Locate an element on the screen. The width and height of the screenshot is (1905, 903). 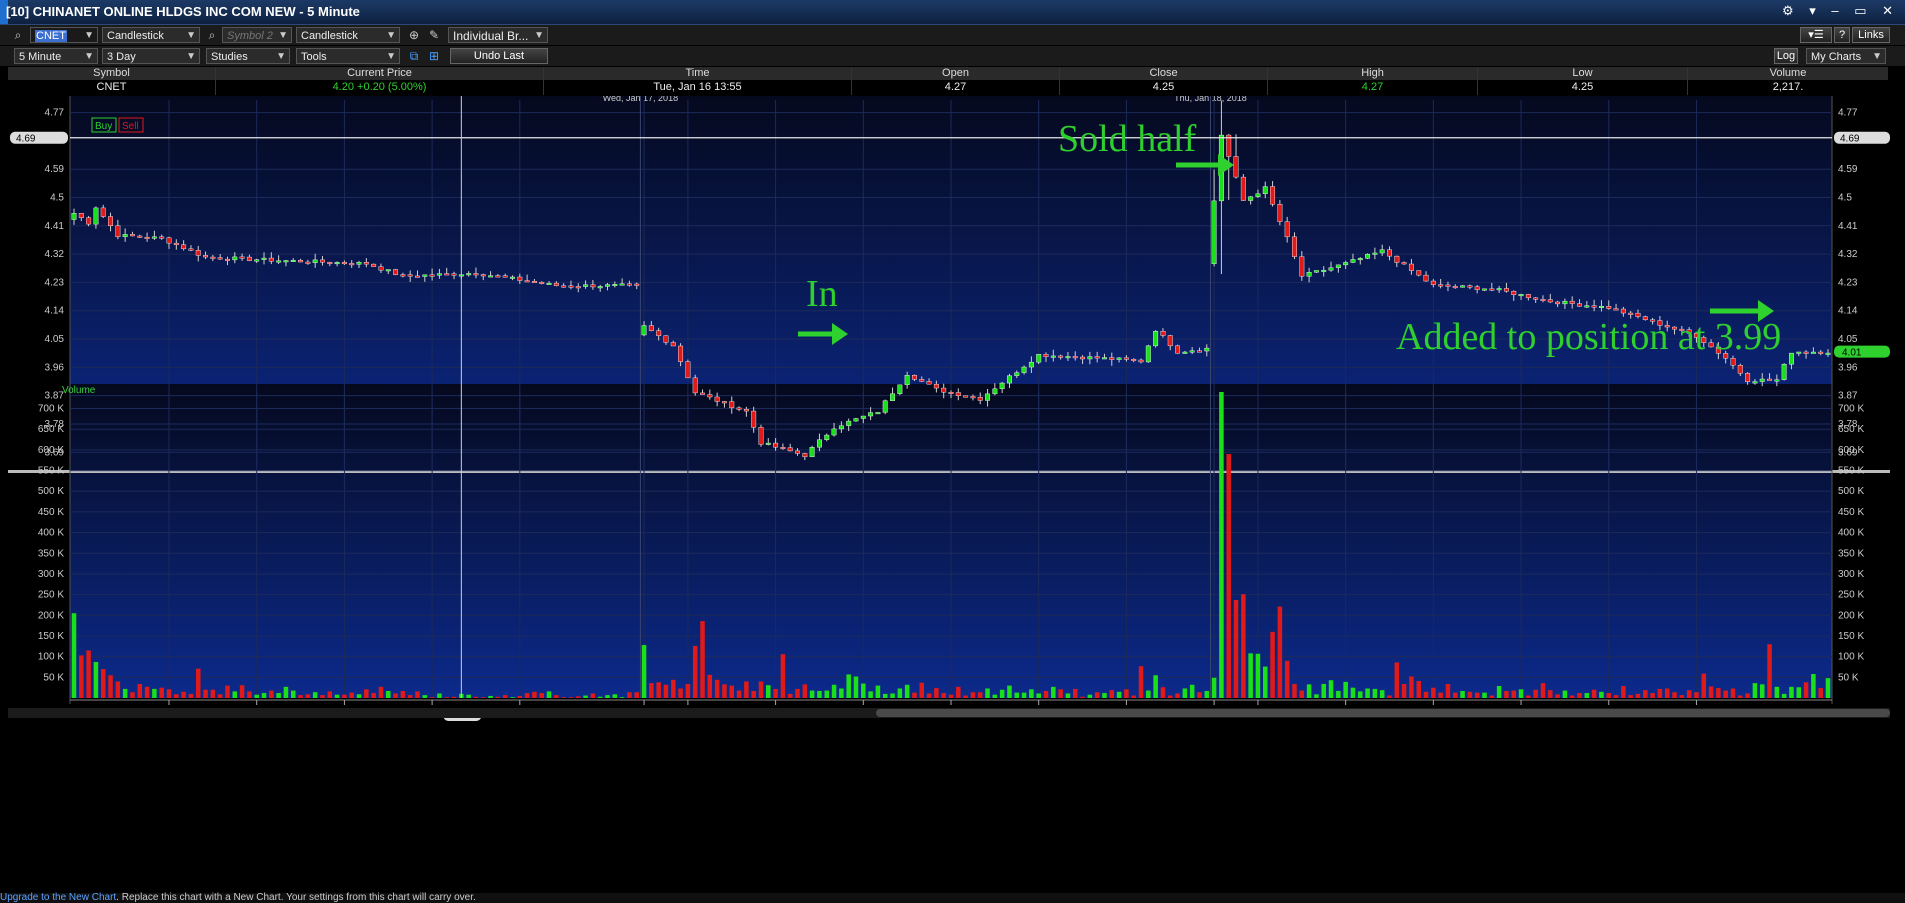
undo-last-button: Undo Last is located at coordinates (499, 56).